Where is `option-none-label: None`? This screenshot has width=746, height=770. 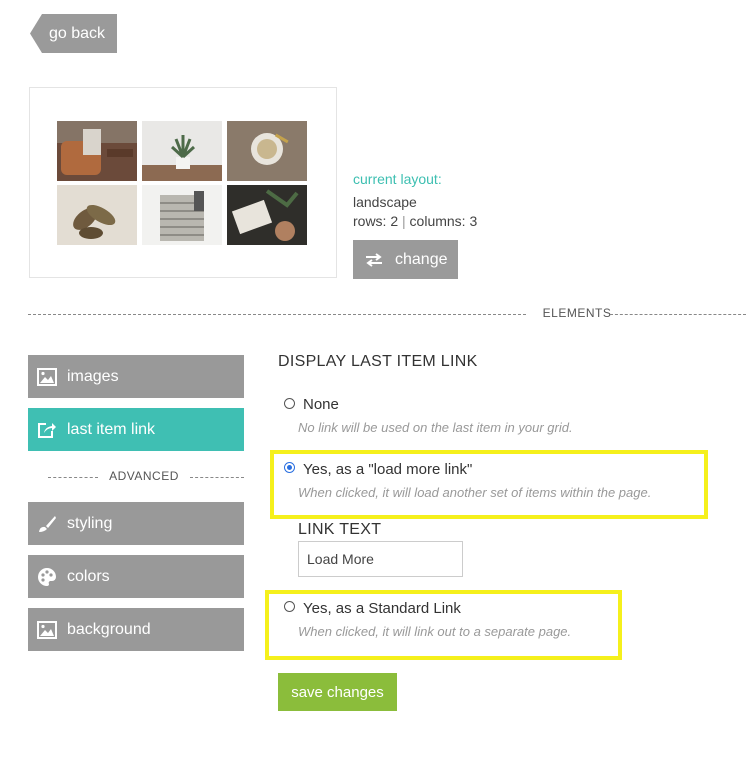 option-none-label: None is located at coordinates (321, 404).